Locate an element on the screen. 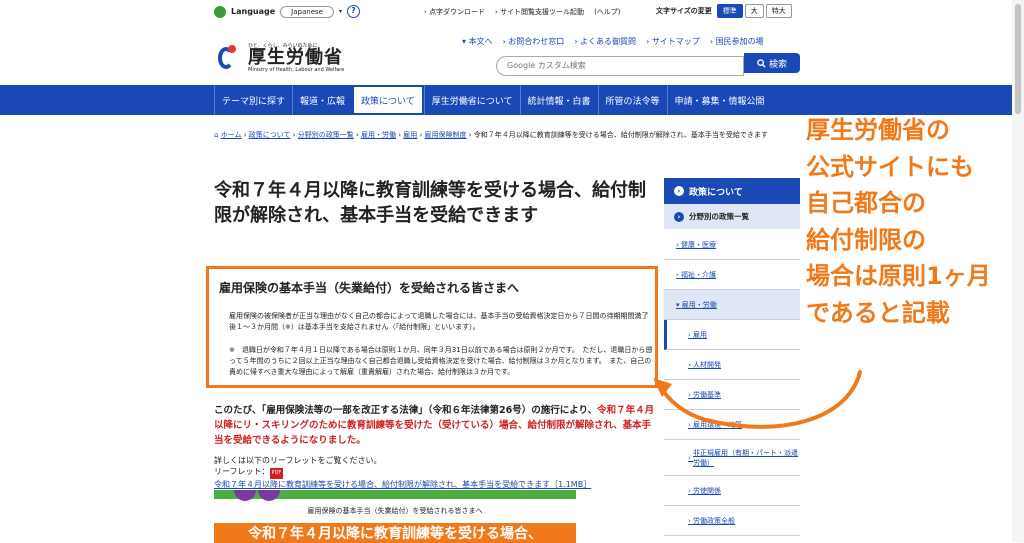  scrollbar is located at coordinates (1018, 271).